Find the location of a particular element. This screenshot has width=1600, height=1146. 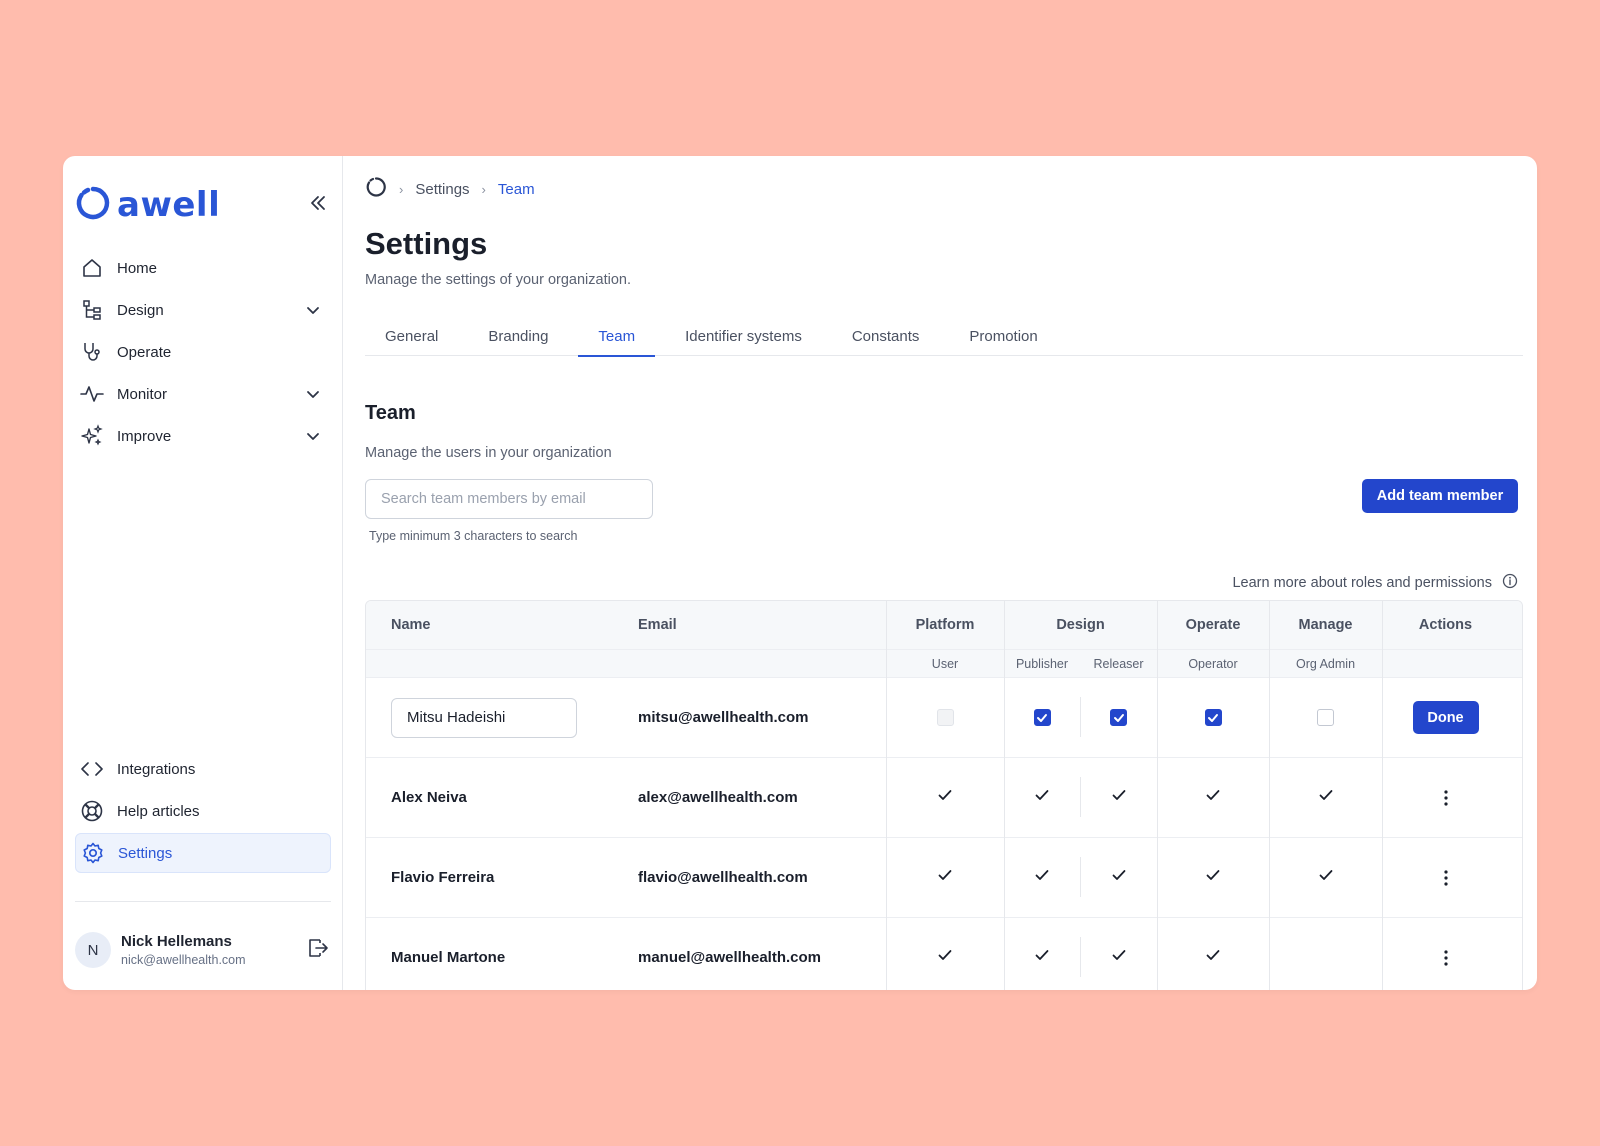

email-cell: alex@awellhealth.com is located at coordinates (718, 797).